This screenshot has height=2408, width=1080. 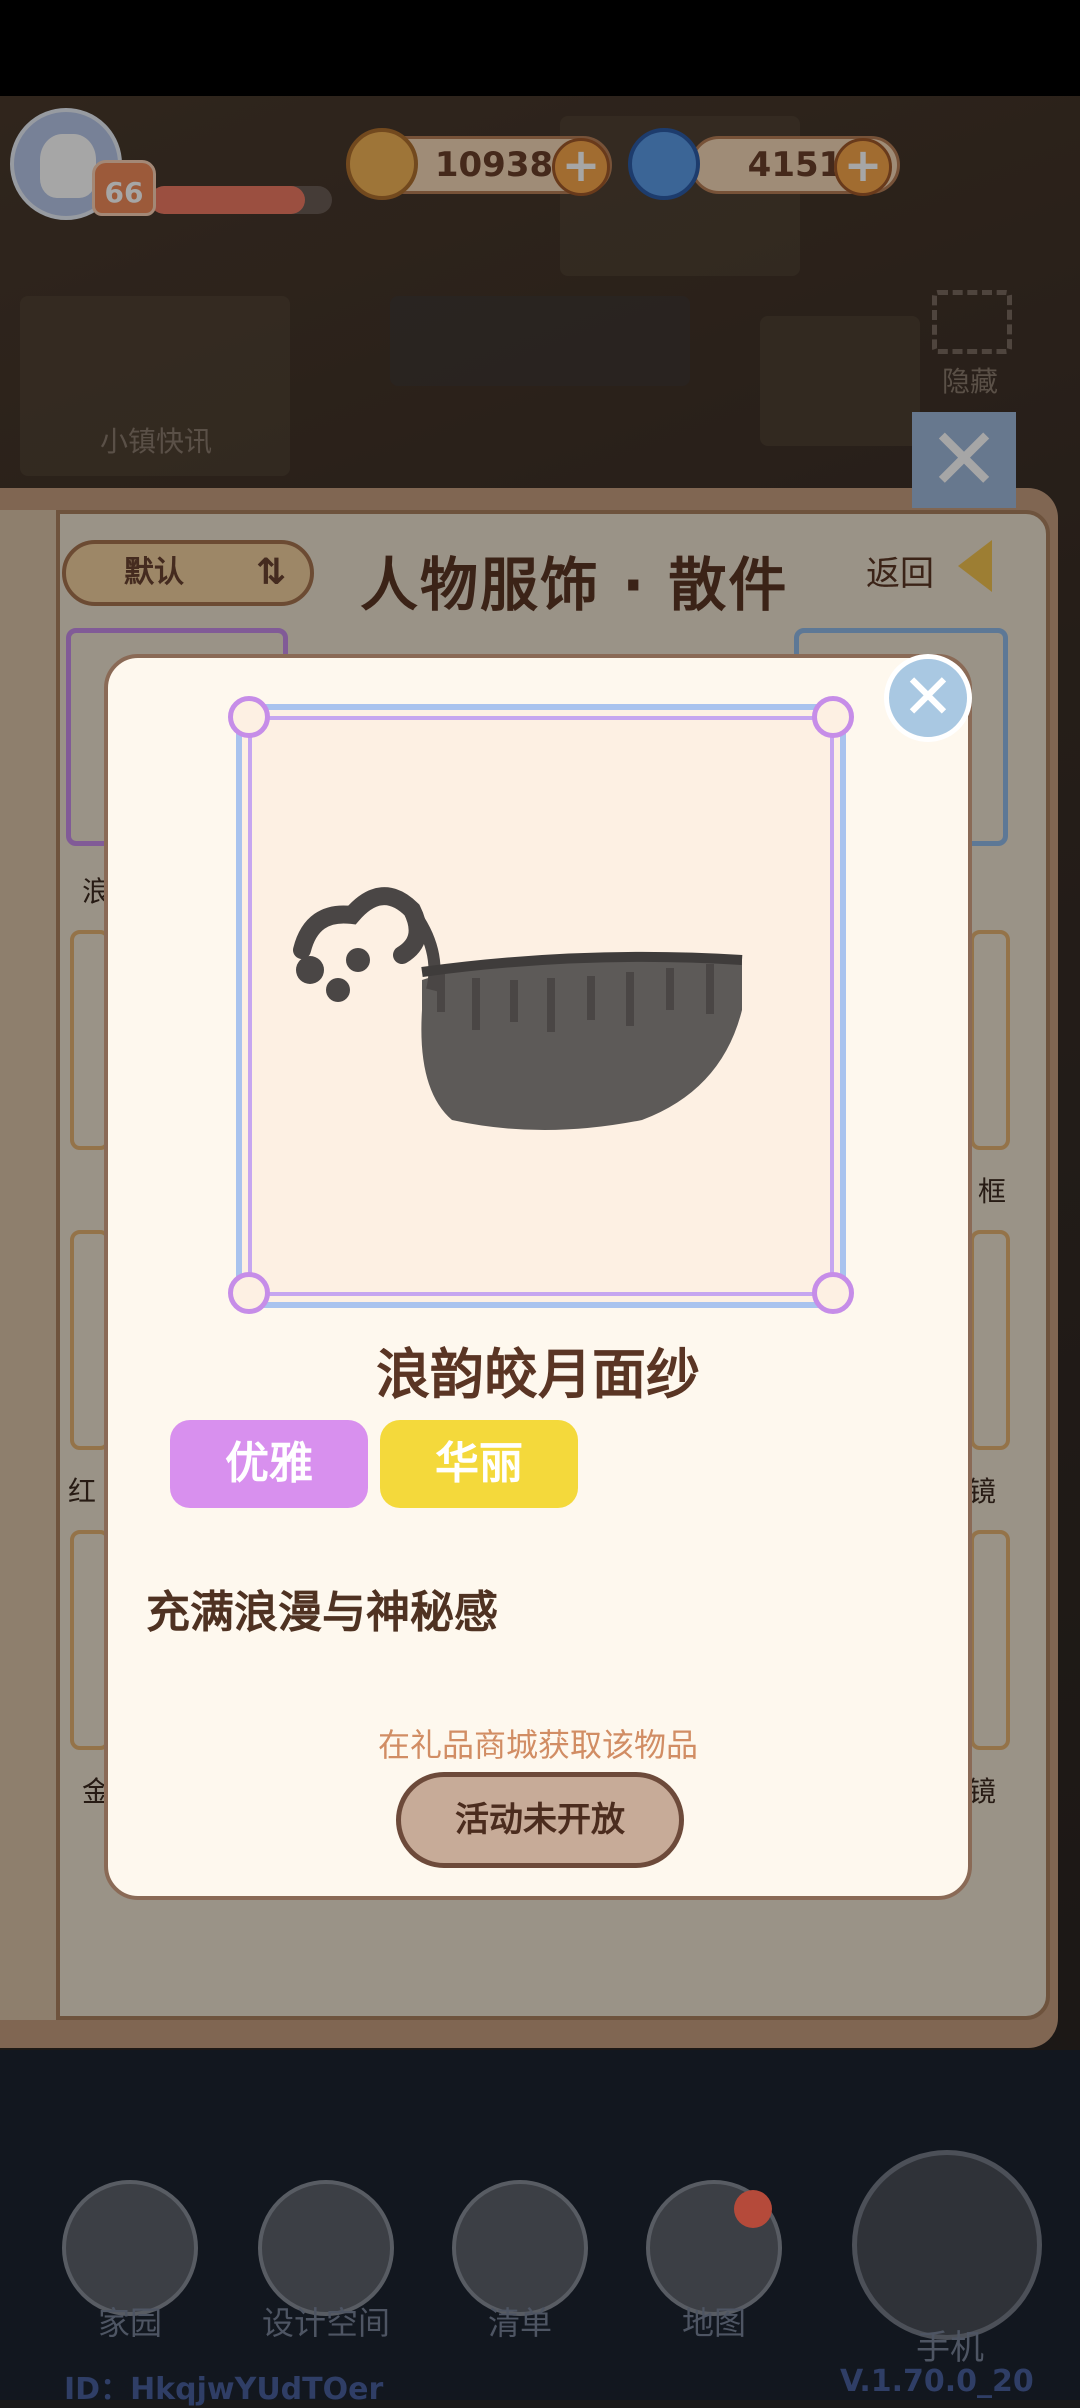 What do you see at coordinates (479, 1464) in the screenshot?
I see `style-tag: 华丽` at bounding box center [479, 1464].